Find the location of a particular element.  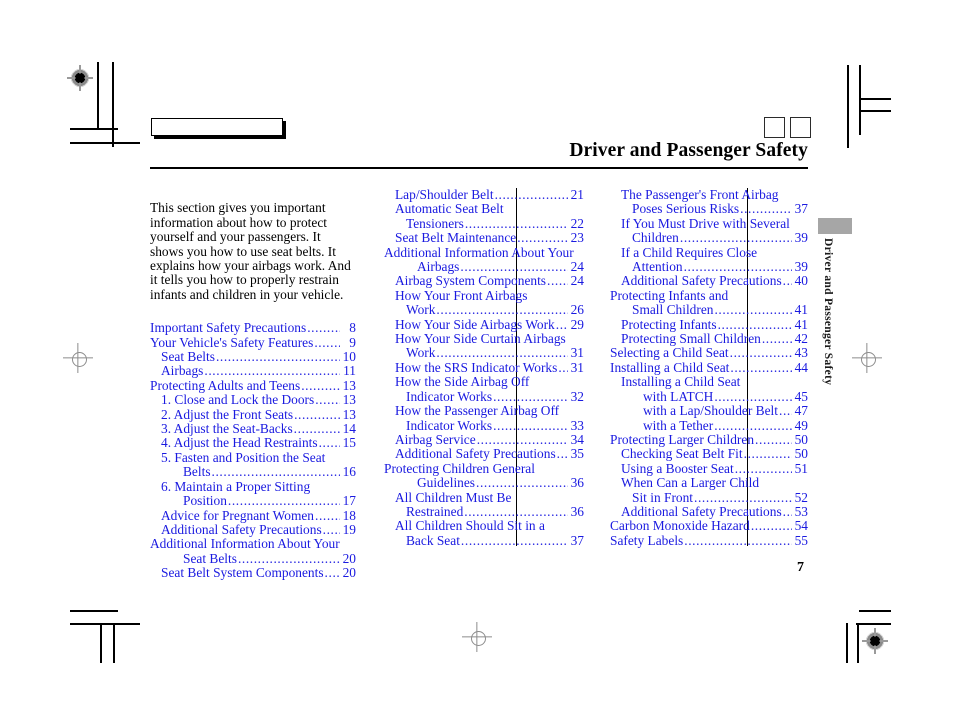

toc-entry-page: 44 is located at coordinates (801, 367).